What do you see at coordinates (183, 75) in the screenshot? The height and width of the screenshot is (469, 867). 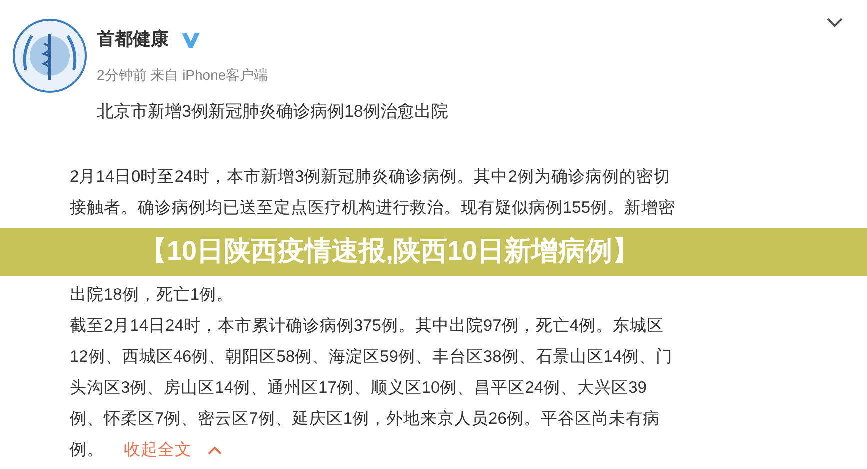 I see `post-meta: 2分钟前 来自 iPhone客户端` at bounding box center [183, 75].